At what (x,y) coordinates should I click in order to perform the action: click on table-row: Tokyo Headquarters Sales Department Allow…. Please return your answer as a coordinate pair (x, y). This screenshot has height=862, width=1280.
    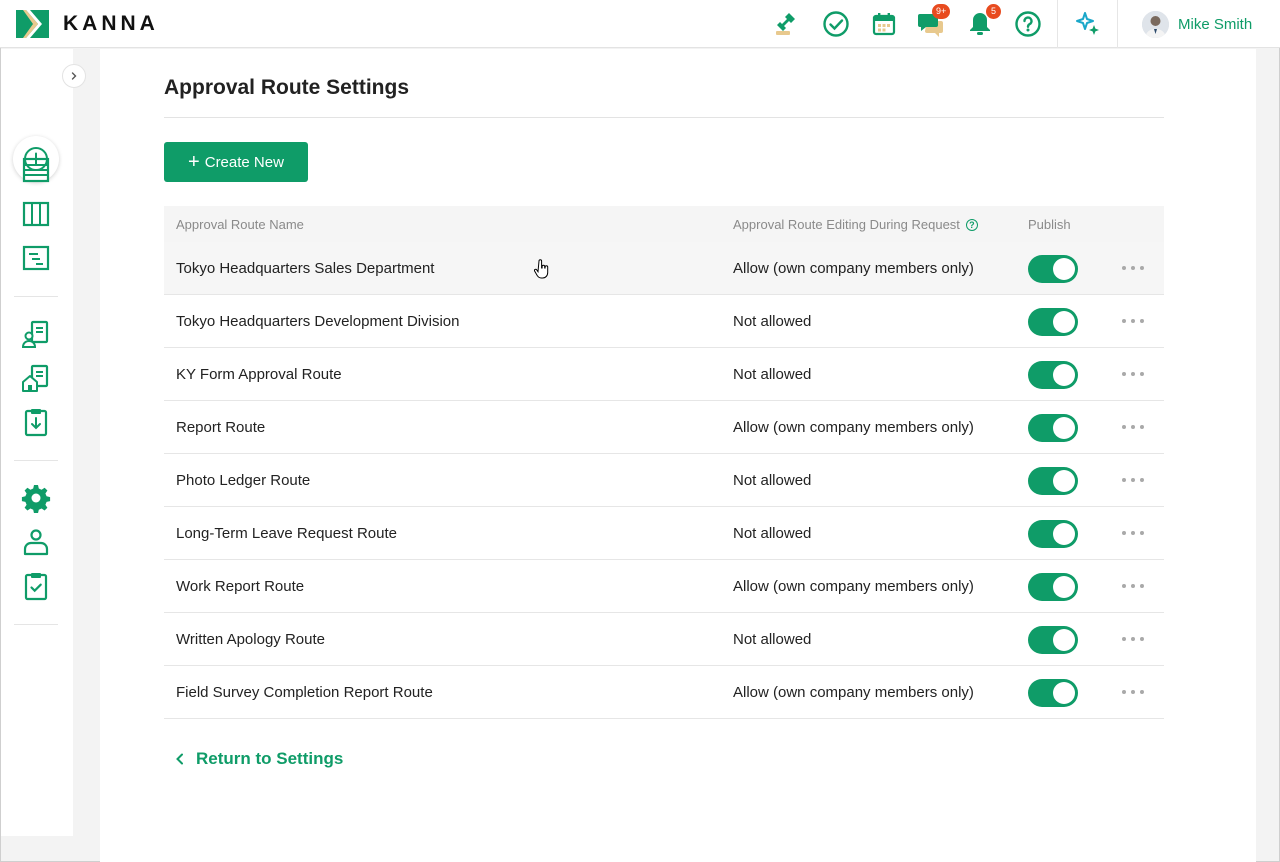
    Looking at the image, I should click on (664, 268).